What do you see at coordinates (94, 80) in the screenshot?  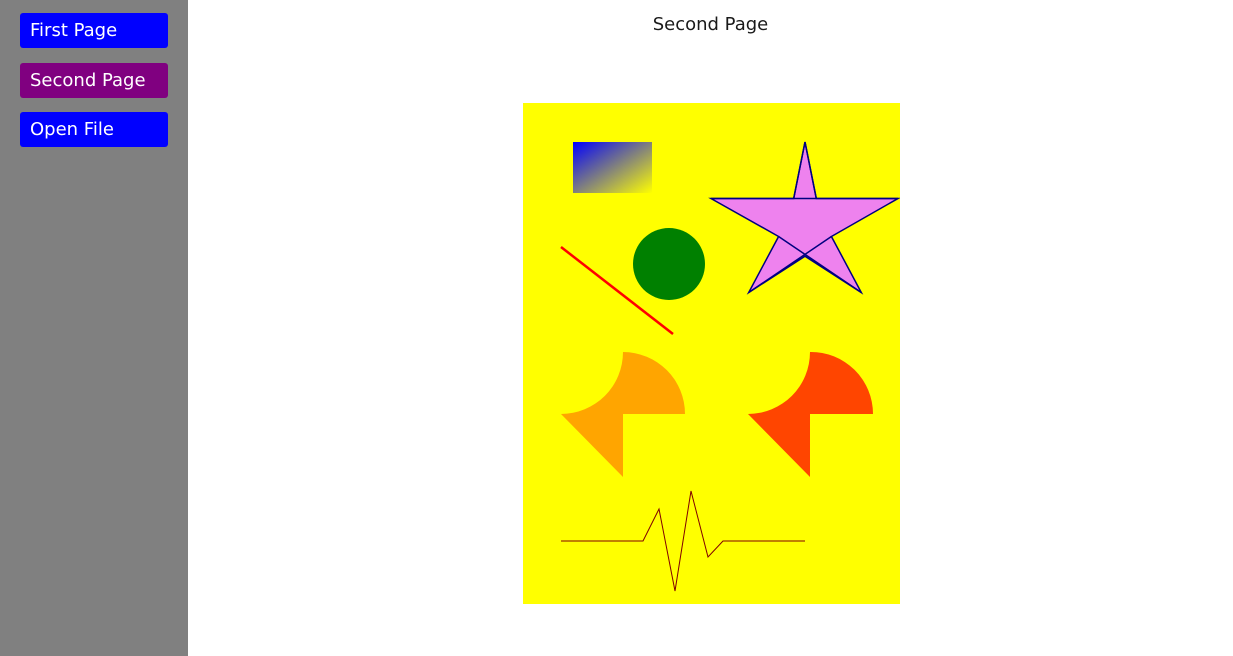 I see `second-page-button: Second Page` at bounding box center [94, 80].